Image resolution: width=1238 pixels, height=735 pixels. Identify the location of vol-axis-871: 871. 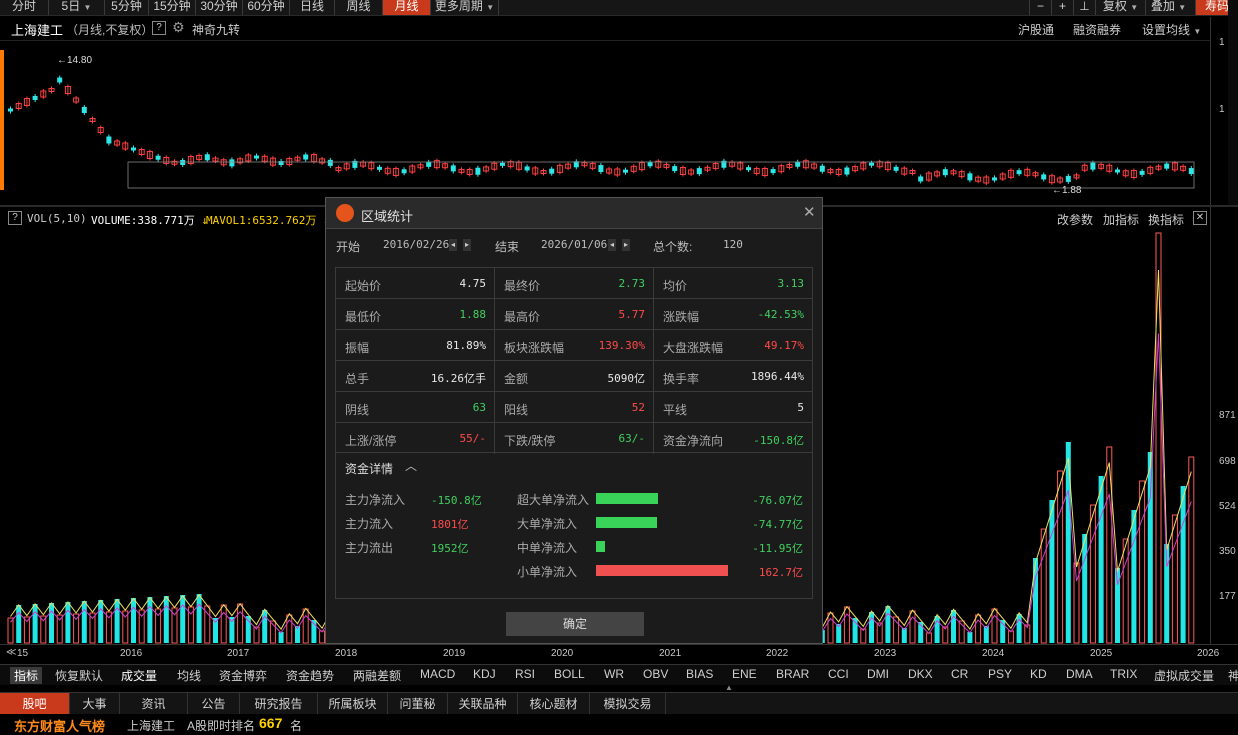
(1227, 415).